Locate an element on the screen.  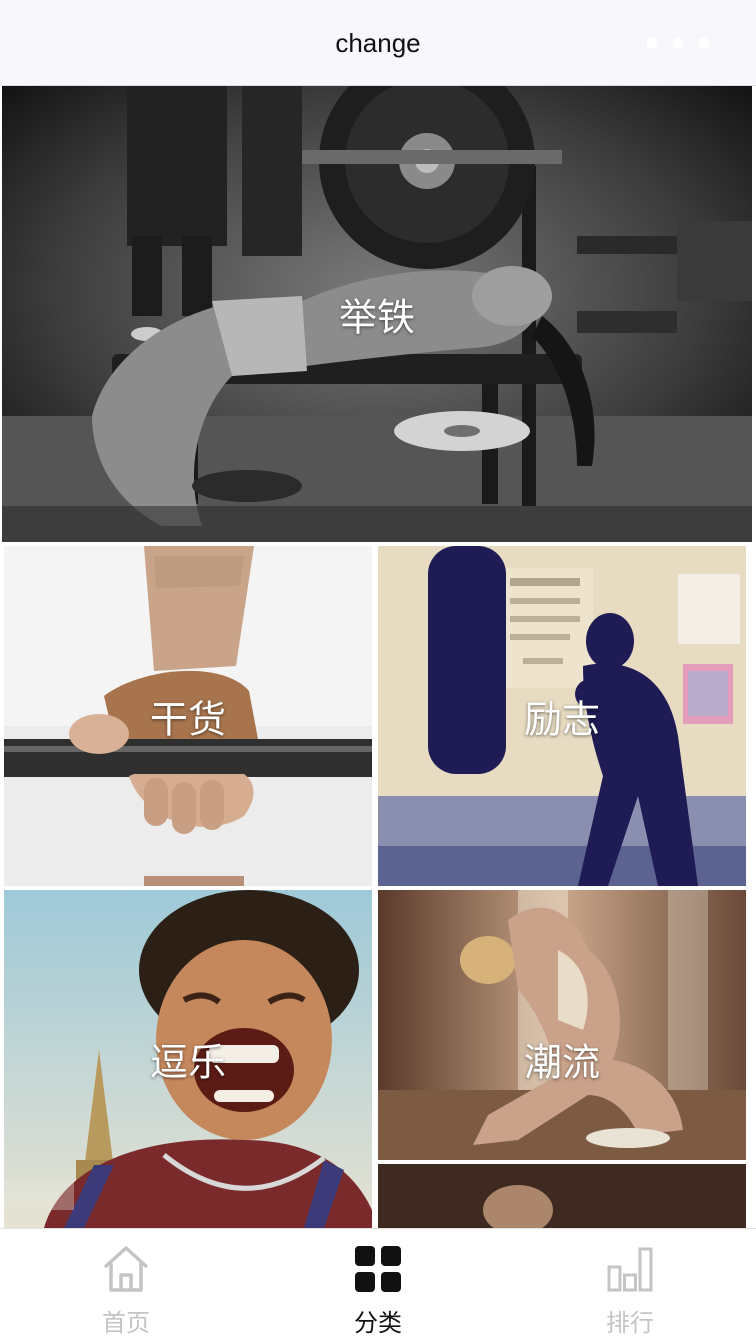
nav-header: change is located at coordinates (378, 43).